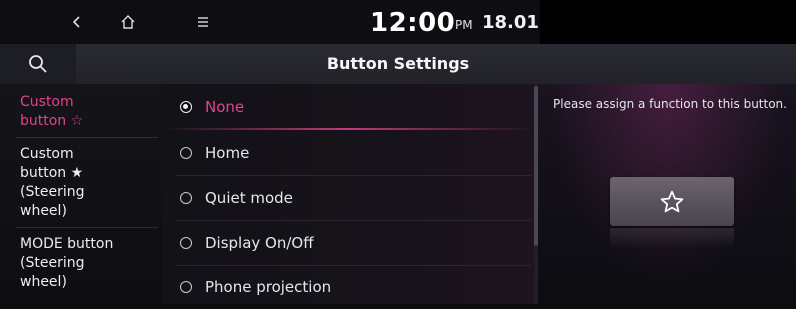 The width and height of the screenshot is (796, 309). I want to click on left-menu-item-line: button ☆, so click(52, 121).